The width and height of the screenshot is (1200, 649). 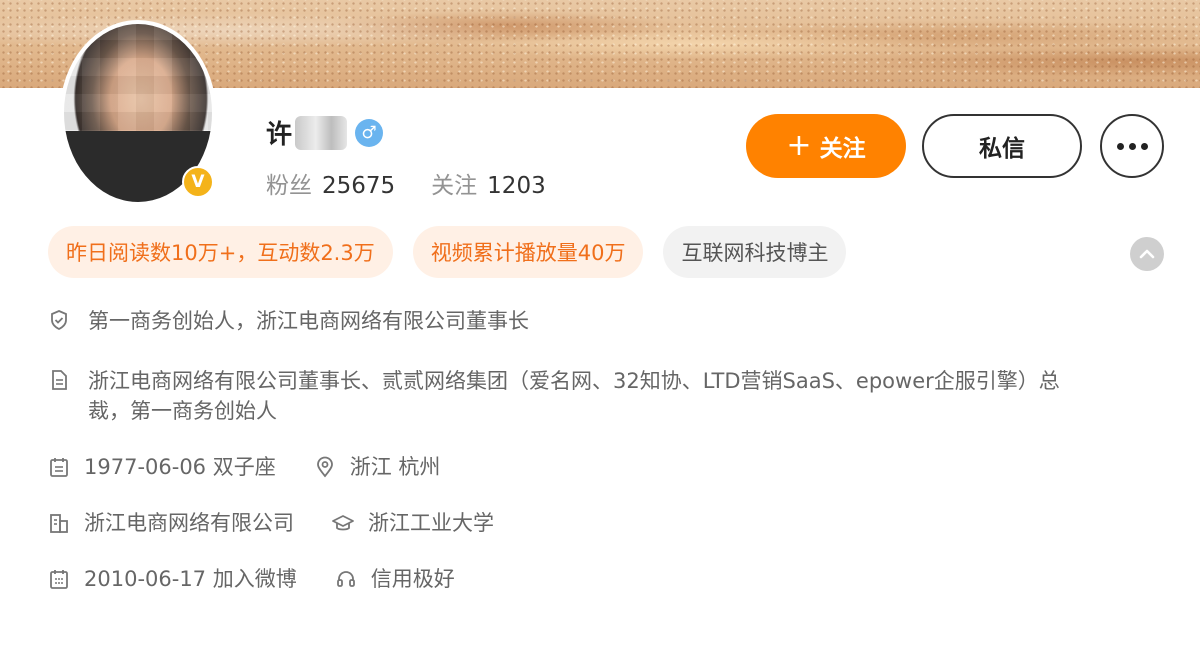 I want to click on birthday-item: 1977-06-06 双子座, so click(x=162, y=467).